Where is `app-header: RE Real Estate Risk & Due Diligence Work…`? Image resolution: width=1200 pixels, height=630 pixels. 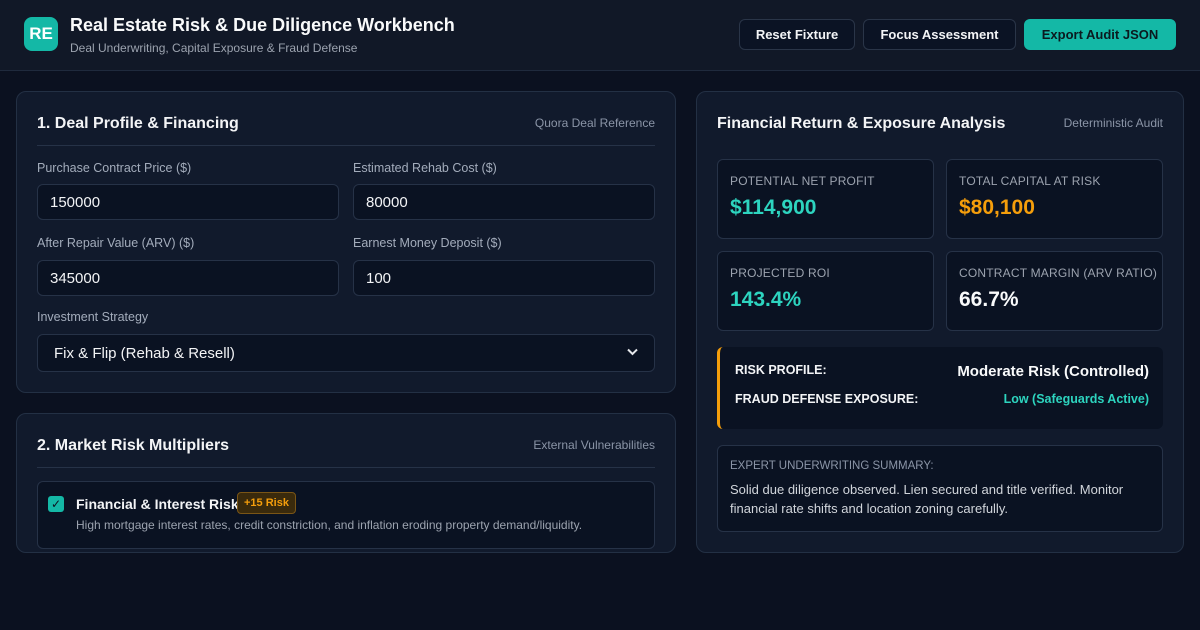 app-header: RE Real Estate Risk & Due Diligence Work… is located at coordinates (600, 35).